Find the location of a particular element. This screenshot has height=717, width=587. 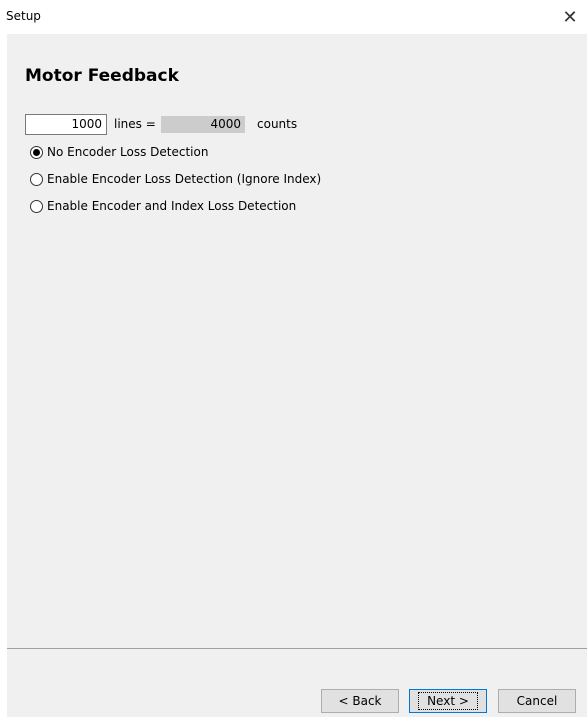

counts-label: counts is located at coordinates (277, 124).